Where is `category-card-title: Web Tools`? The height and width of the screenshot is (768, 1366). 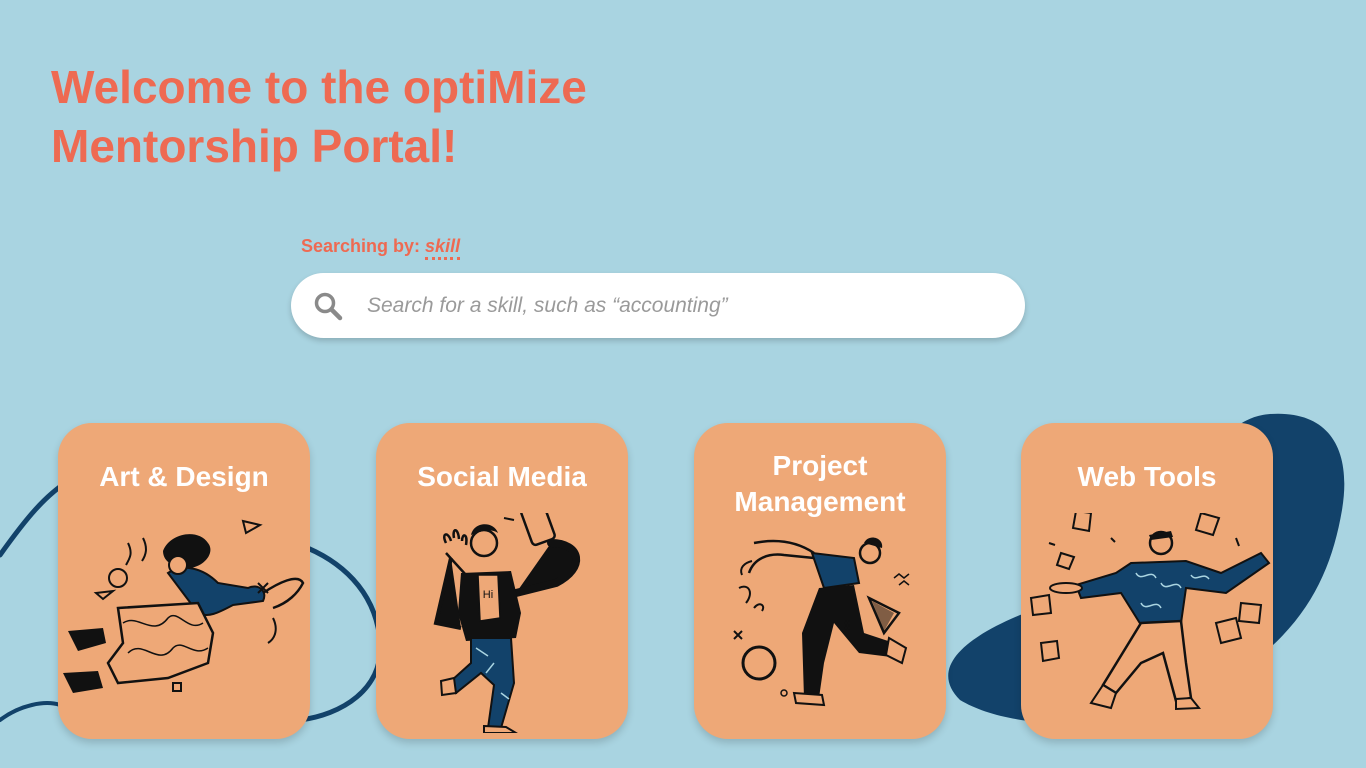 category-card-title: Web Tools is located at coordinates (1147, 476).